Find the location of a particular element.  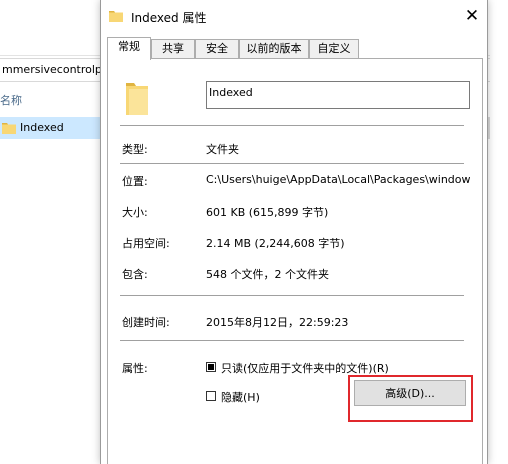

location-label: 位置: is located at coordinates (135, 181).